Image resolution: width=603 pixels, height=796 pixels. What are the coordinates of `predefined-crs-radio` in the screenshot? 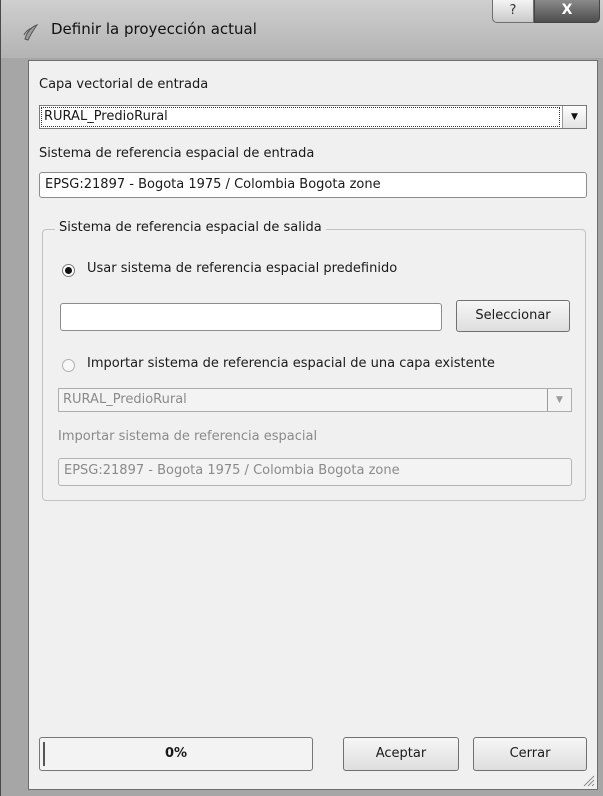 It's located at (68, 270).